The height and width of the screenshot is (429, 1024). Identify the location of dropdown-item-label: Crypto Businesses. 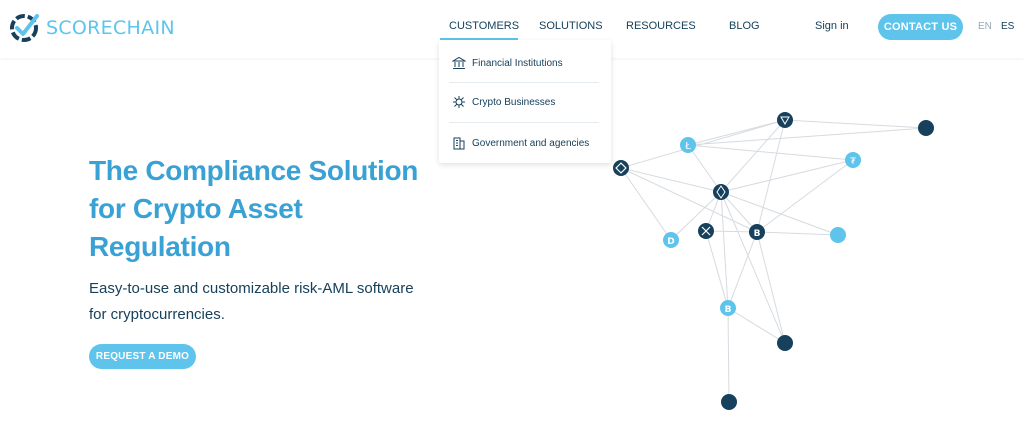
(514, 102).